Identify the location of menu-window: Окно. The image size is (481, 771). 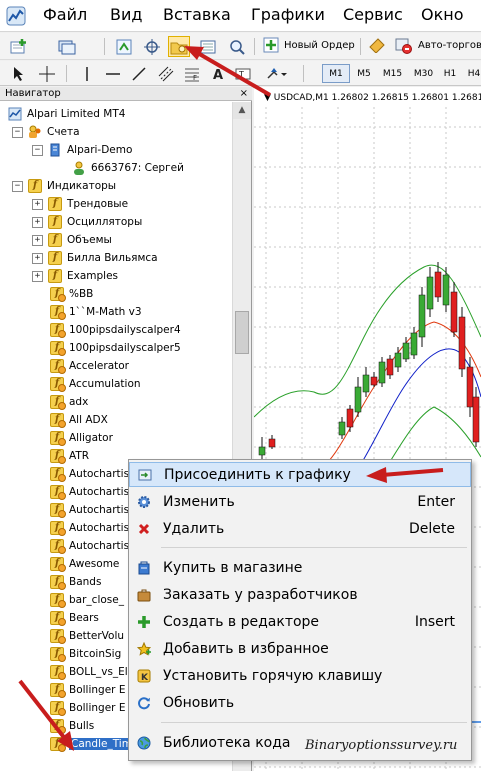
(442, 14).